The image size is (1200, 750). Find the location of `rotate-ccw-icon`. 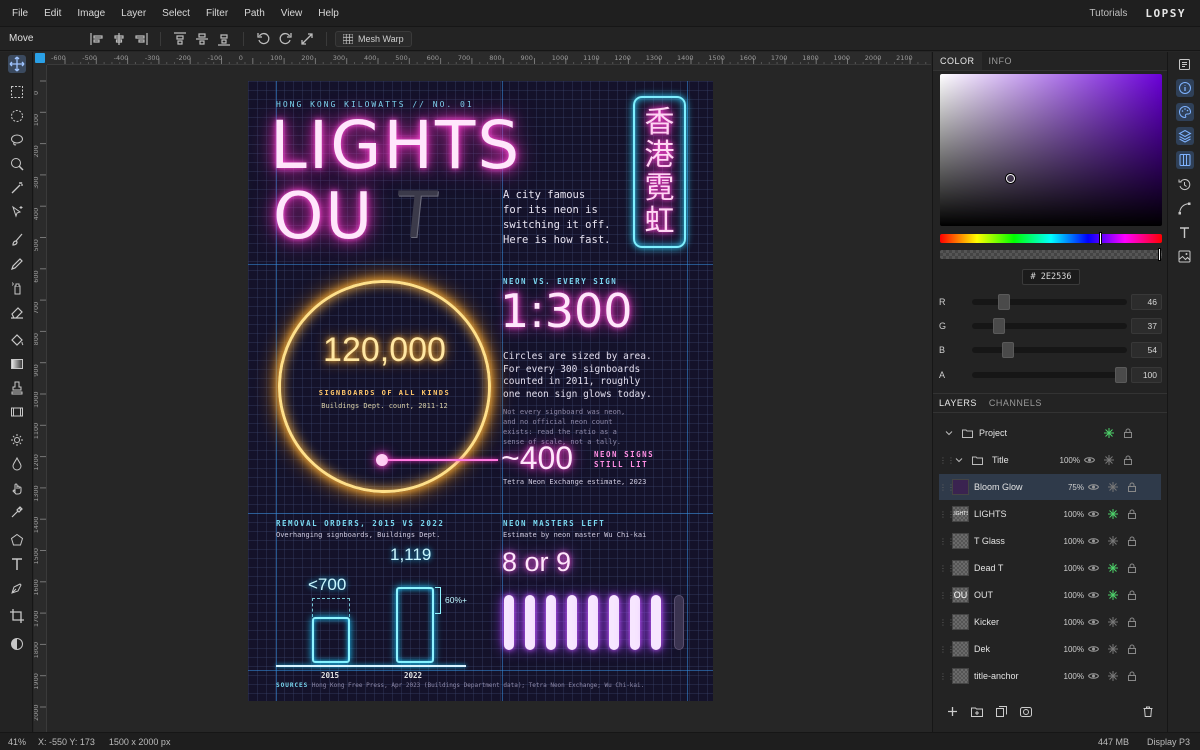

rotate-ccw-icon is located at coordinates (263, 39).